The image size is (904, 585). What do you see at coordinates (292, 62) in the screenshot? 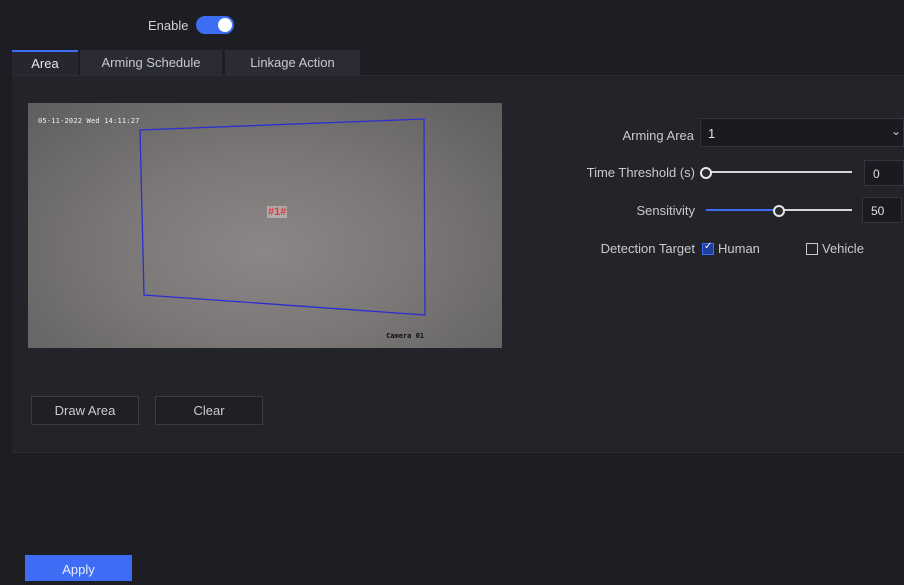
I see `tab-linkage-action: Linkage Action` at bounding box center [292, 62].